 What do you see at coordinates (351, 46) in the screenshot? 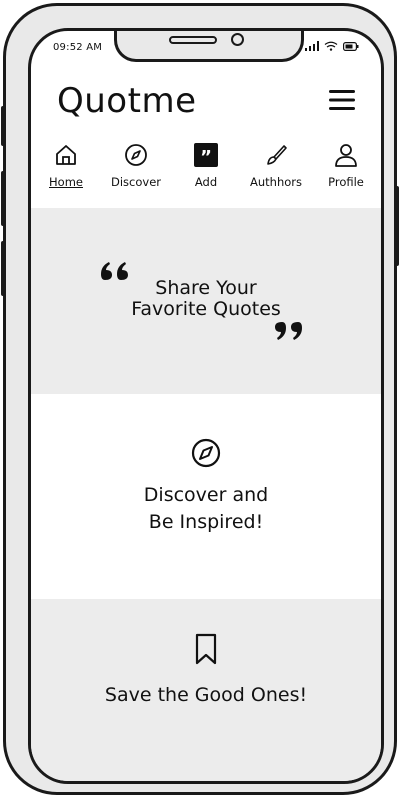
I see `battery-icon` at bounding box center [351, 46].